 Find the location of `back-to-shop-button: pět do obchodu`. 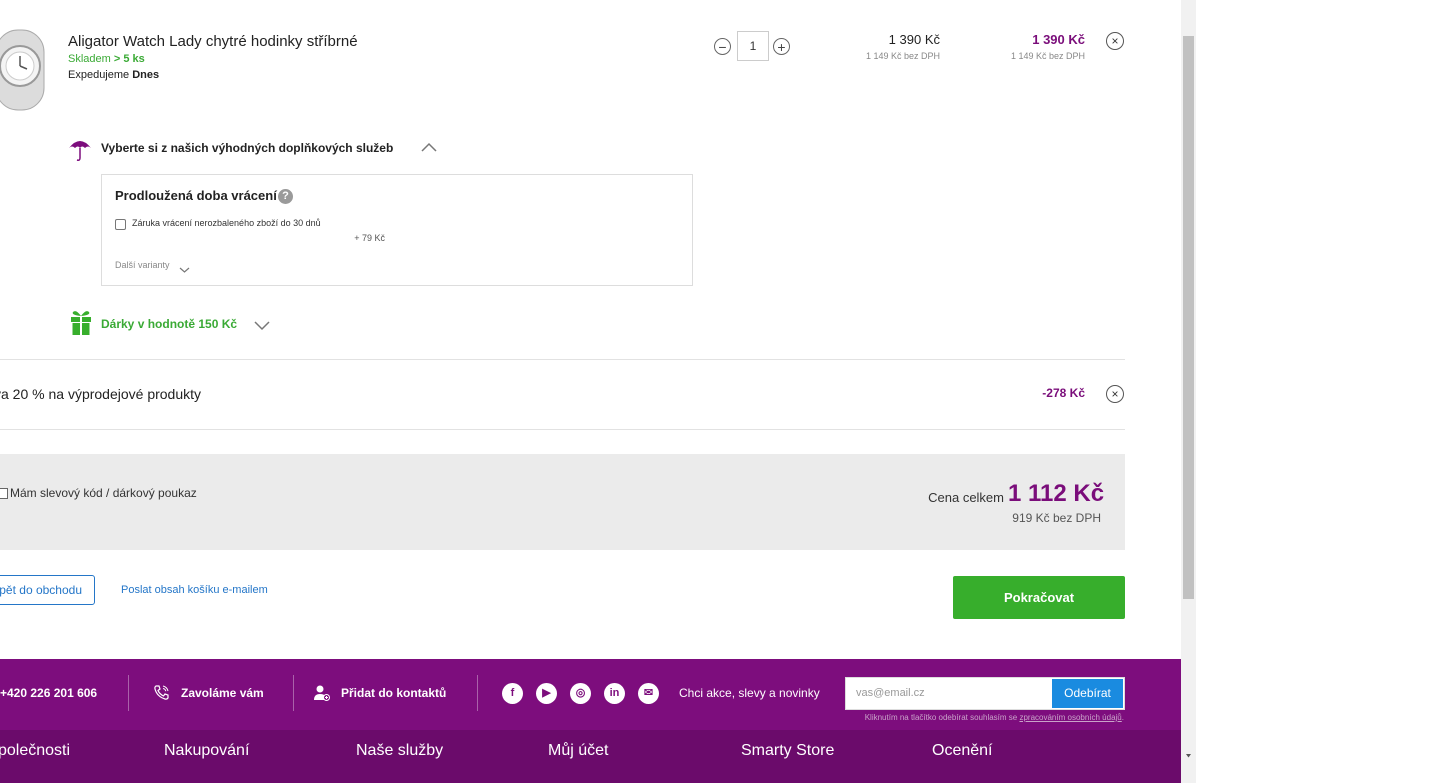

back-to-shop-button: pět do obchodu is located at coordinates (47, 590).